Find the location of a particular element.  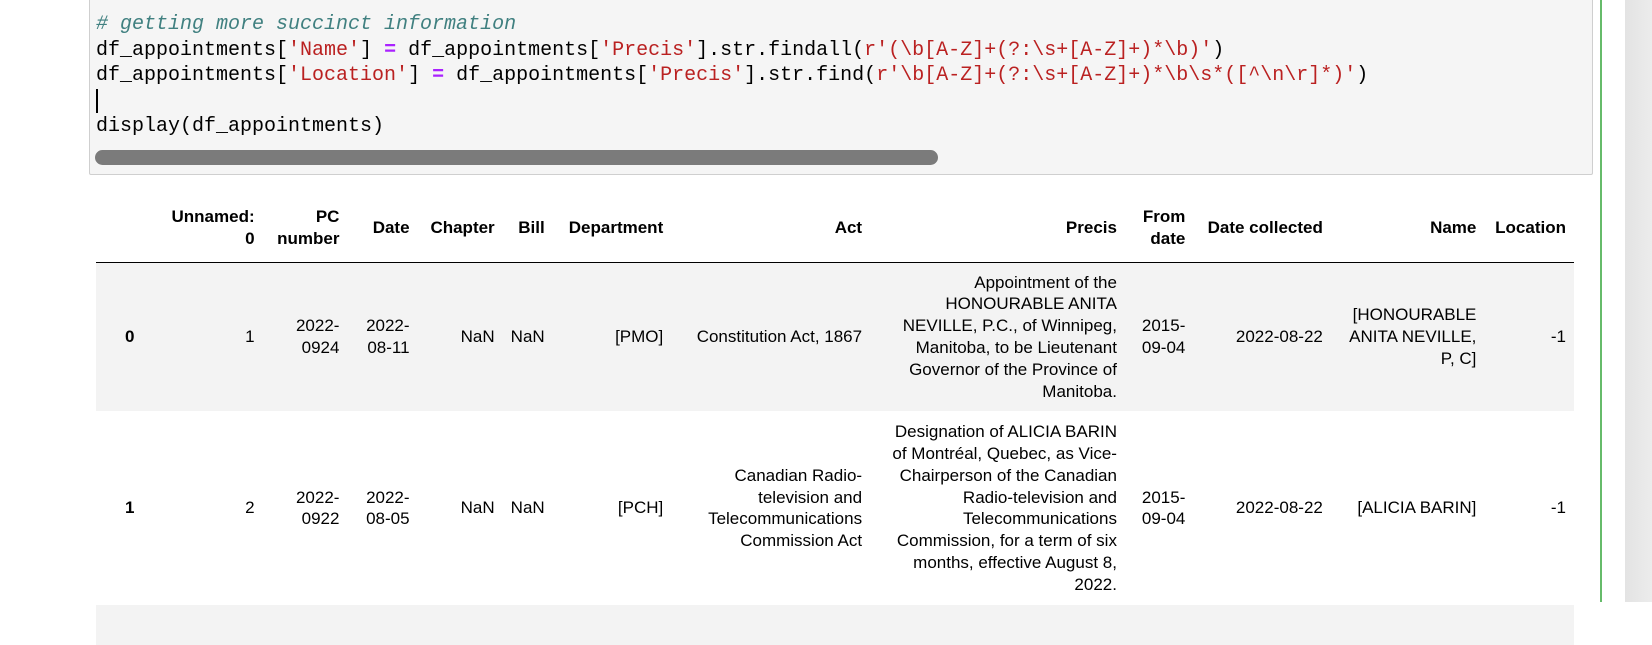

table-row-partial is located at coordinates (835, 625).